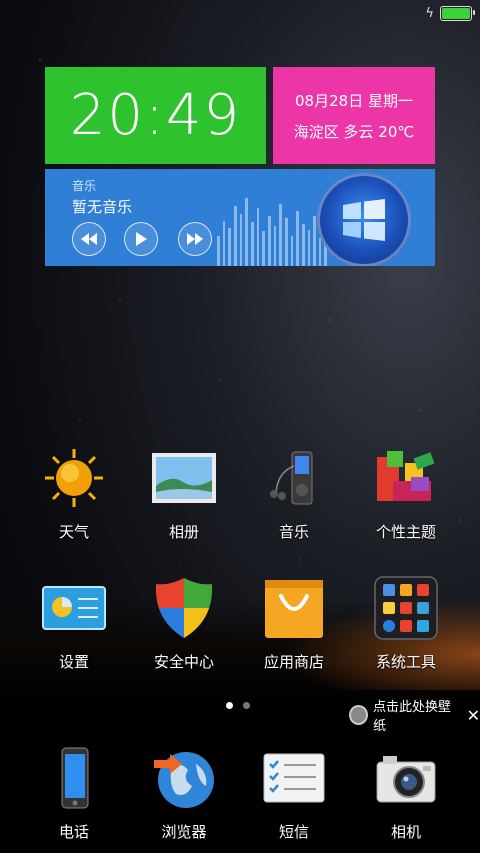  I want to click on app-label: 个性主题, so click(405, 532).